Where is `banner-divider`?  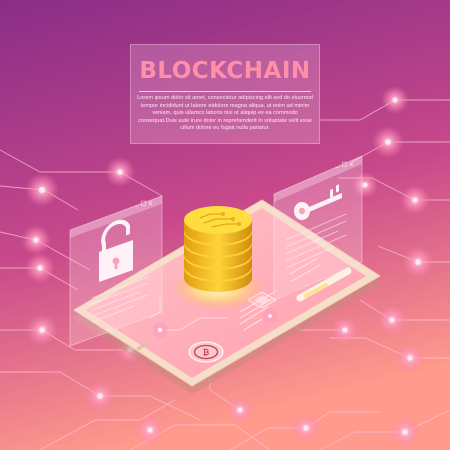
banner-divider is located at coordinates (225, 91).